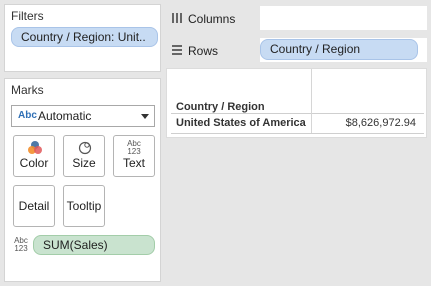 The height and width of the screenshot is (286, 431). What do you see at coordinates (21, 244) in the screenshot?
I see `abc-123-field-icon: Abc 123` at bounding box center [21, 244].